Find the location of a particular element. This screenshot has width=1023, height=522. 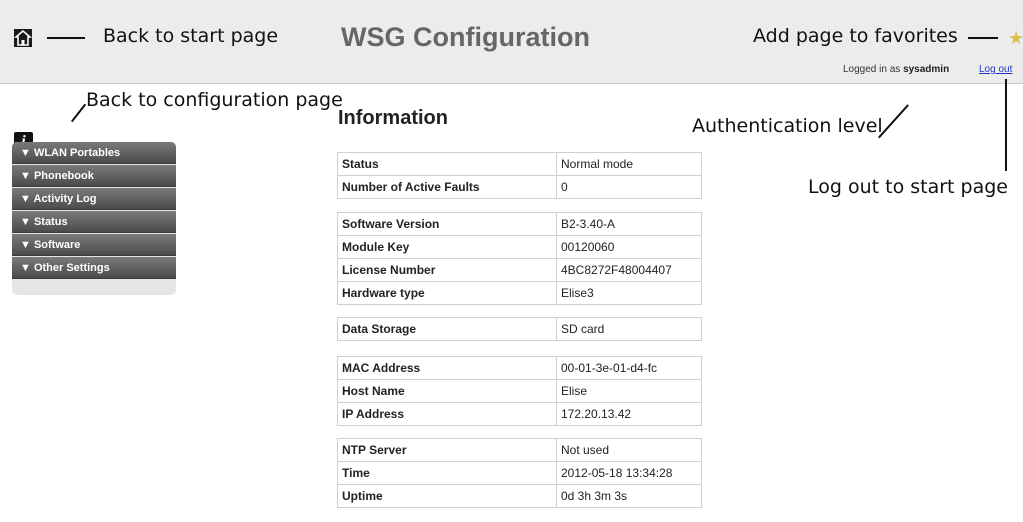

row-label: Data Storage is located at coordinates (447, 329).